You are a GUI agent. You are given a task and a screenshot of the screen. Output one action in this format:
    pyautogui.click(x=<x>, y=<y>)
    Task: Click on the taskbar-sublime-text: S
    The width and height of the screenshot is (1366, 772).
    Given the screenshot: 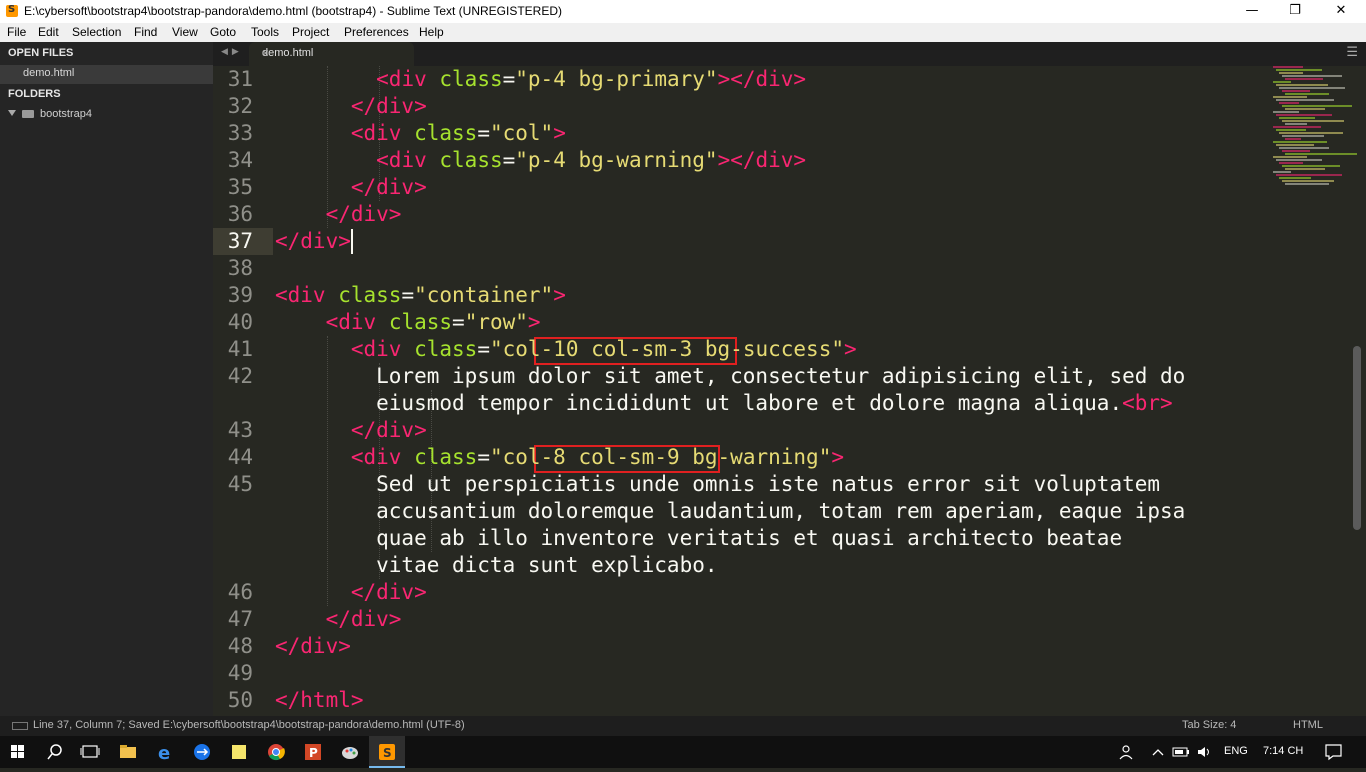 What is the action you would take?
    pyautogui.click(x=387, y=752)
    